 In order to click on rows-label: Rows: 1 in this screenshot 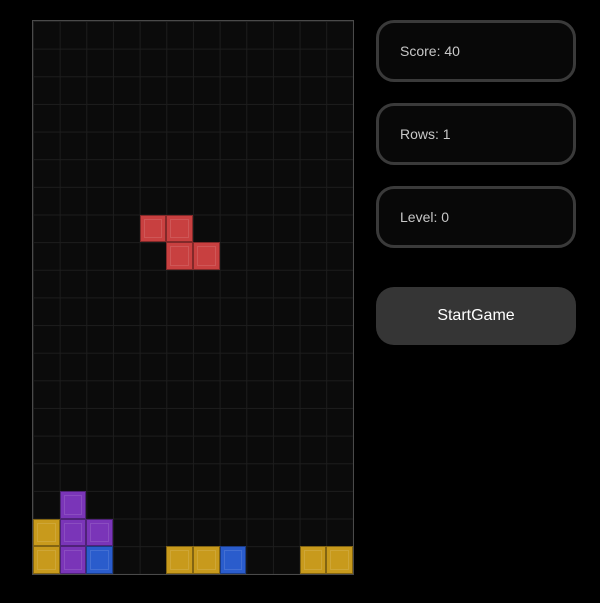, I will do `click(425, 134)`.